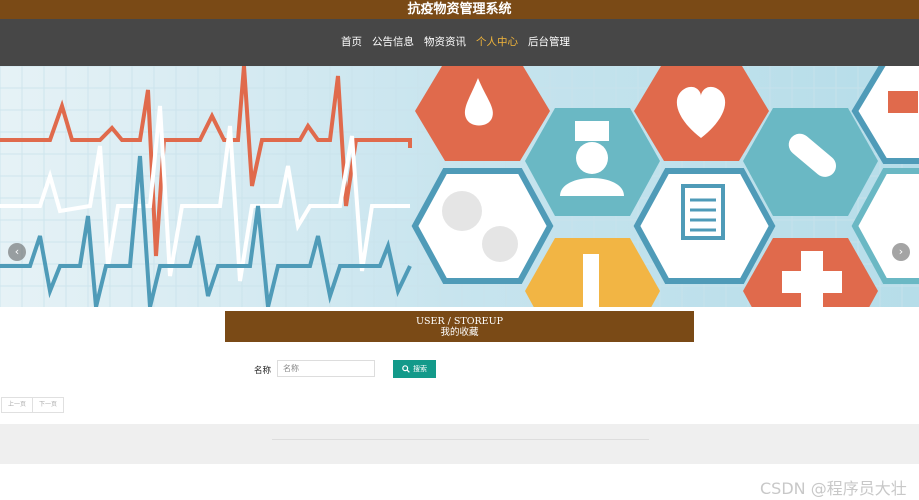 The height and width of the screenshot is (500, 919). I want to click on search-button: 搜索, so click(414, 369).